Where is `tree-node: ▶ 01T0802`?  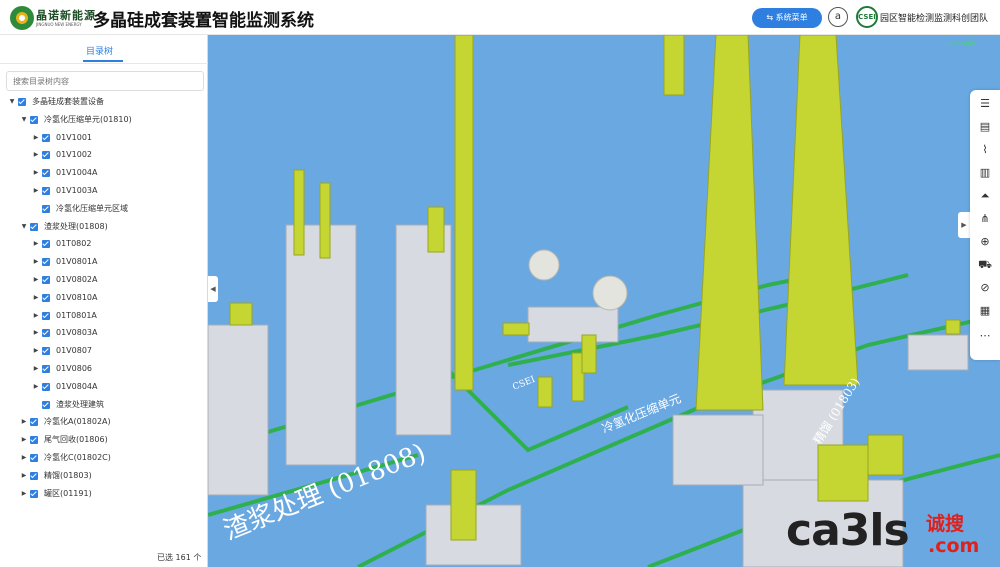 tree-node: ▶ 01T0802 is located at coordinates (116, 244).